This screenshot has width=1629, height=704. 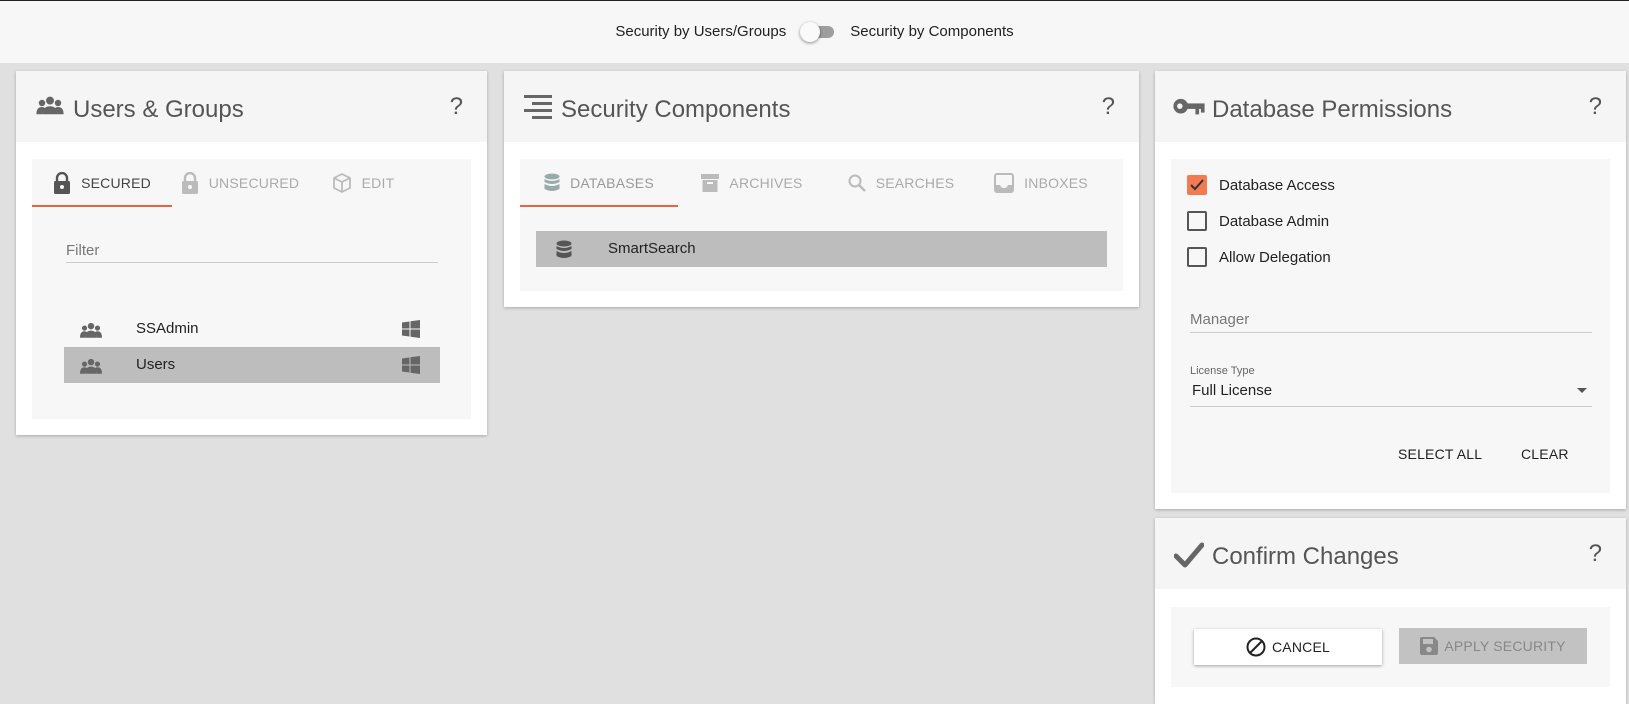 What do you see at coordinates (857, 183) in the screenshot?
I see `search-icon` at bounding box center [857, 183].